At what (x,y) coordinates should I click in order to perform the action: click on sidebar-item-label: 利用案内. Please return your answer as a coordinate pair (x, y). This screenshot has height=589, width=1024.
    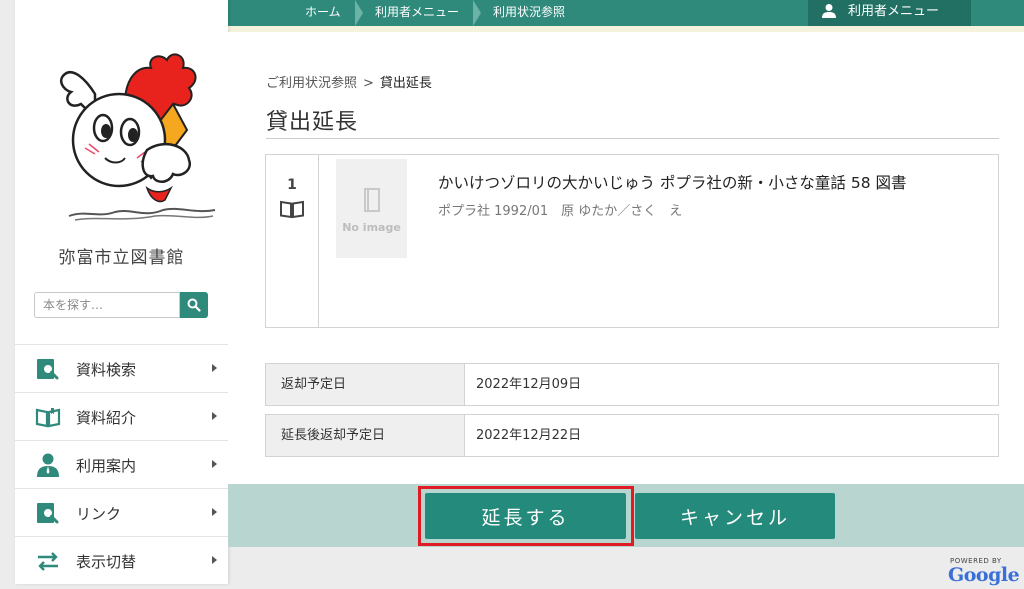
    Looking at the image, I should click on (106, 466).